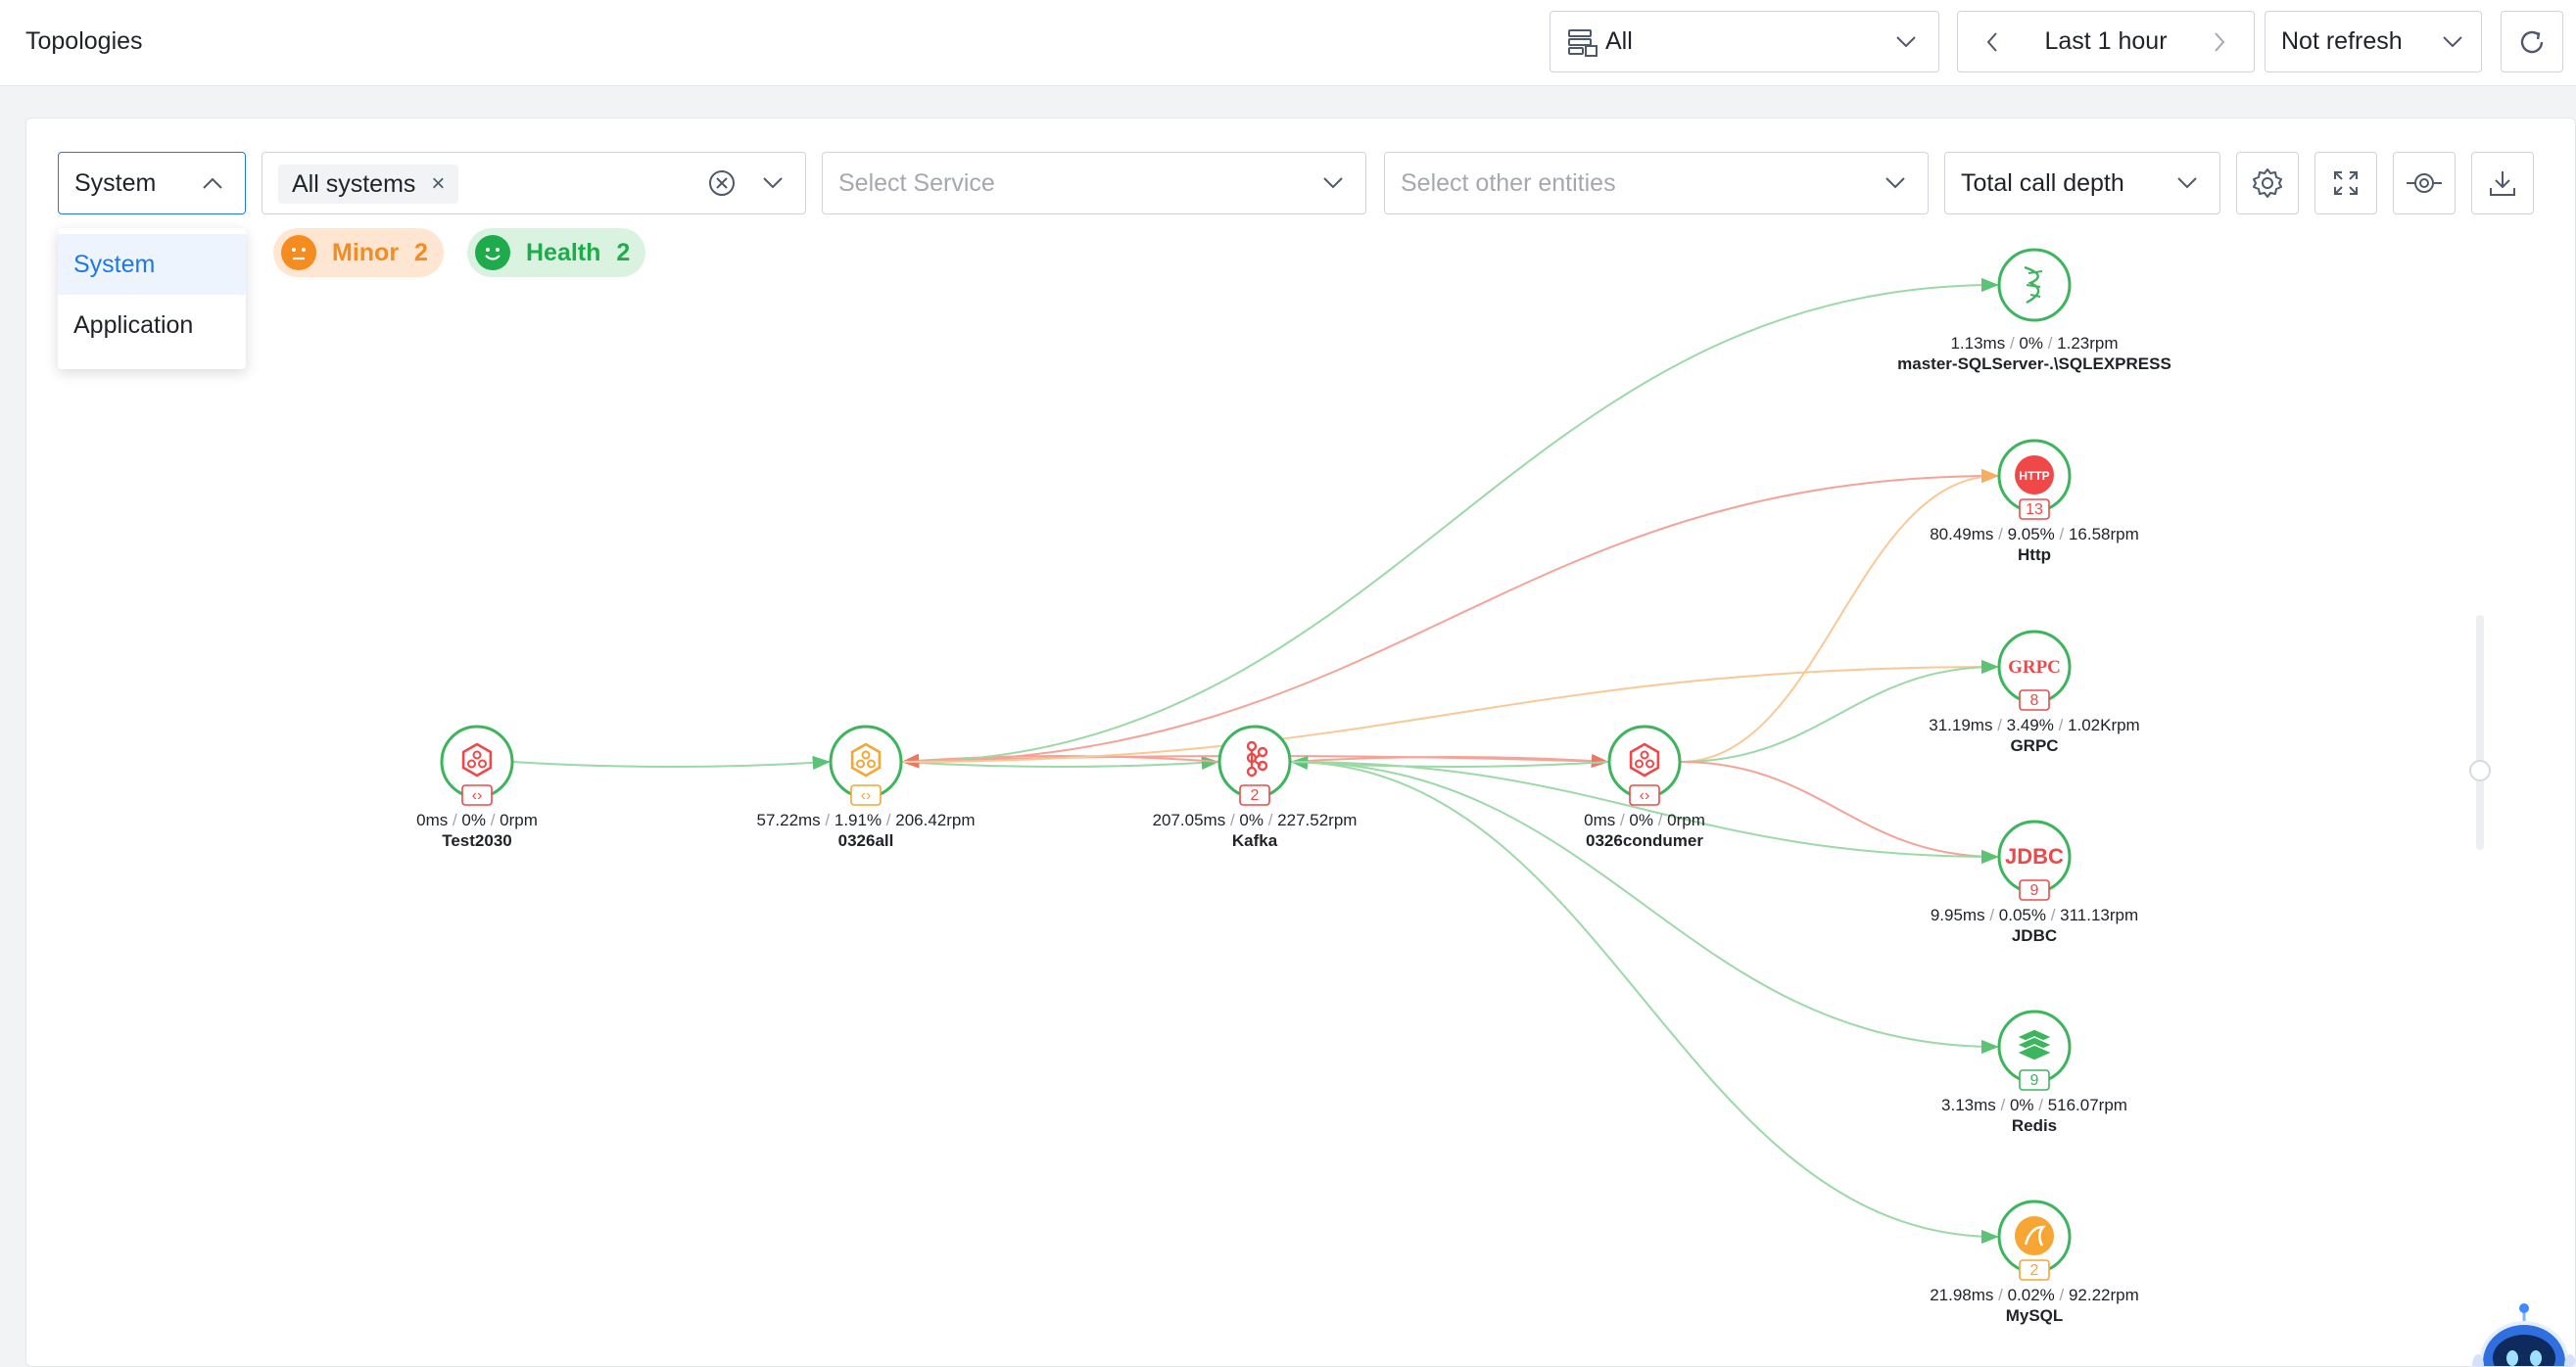 The height and width of the screenshot is (1367, 2576). I want to click on fullscreen-button, so click(2346, 183).